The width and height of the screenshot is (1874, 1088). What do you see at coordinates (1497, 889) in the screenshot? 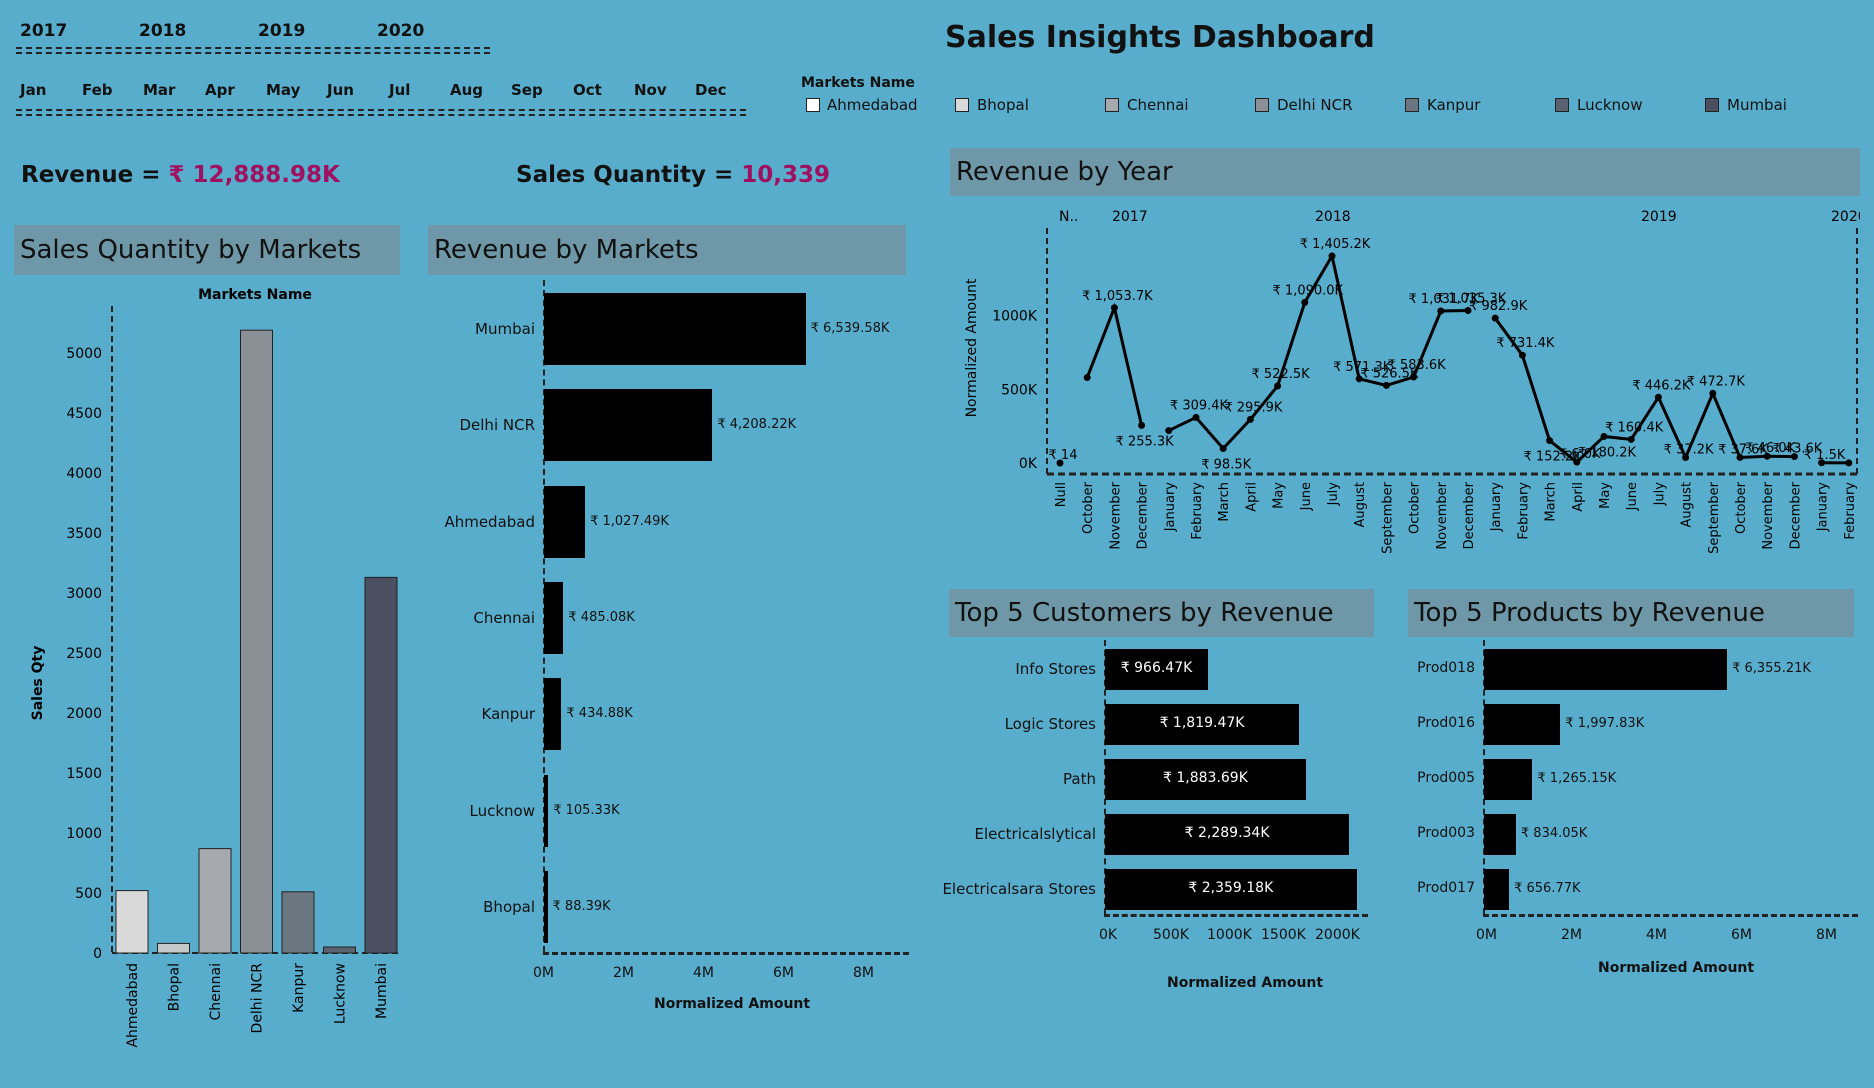
I see `bar-prod017` at bounding box center [1497, 889].